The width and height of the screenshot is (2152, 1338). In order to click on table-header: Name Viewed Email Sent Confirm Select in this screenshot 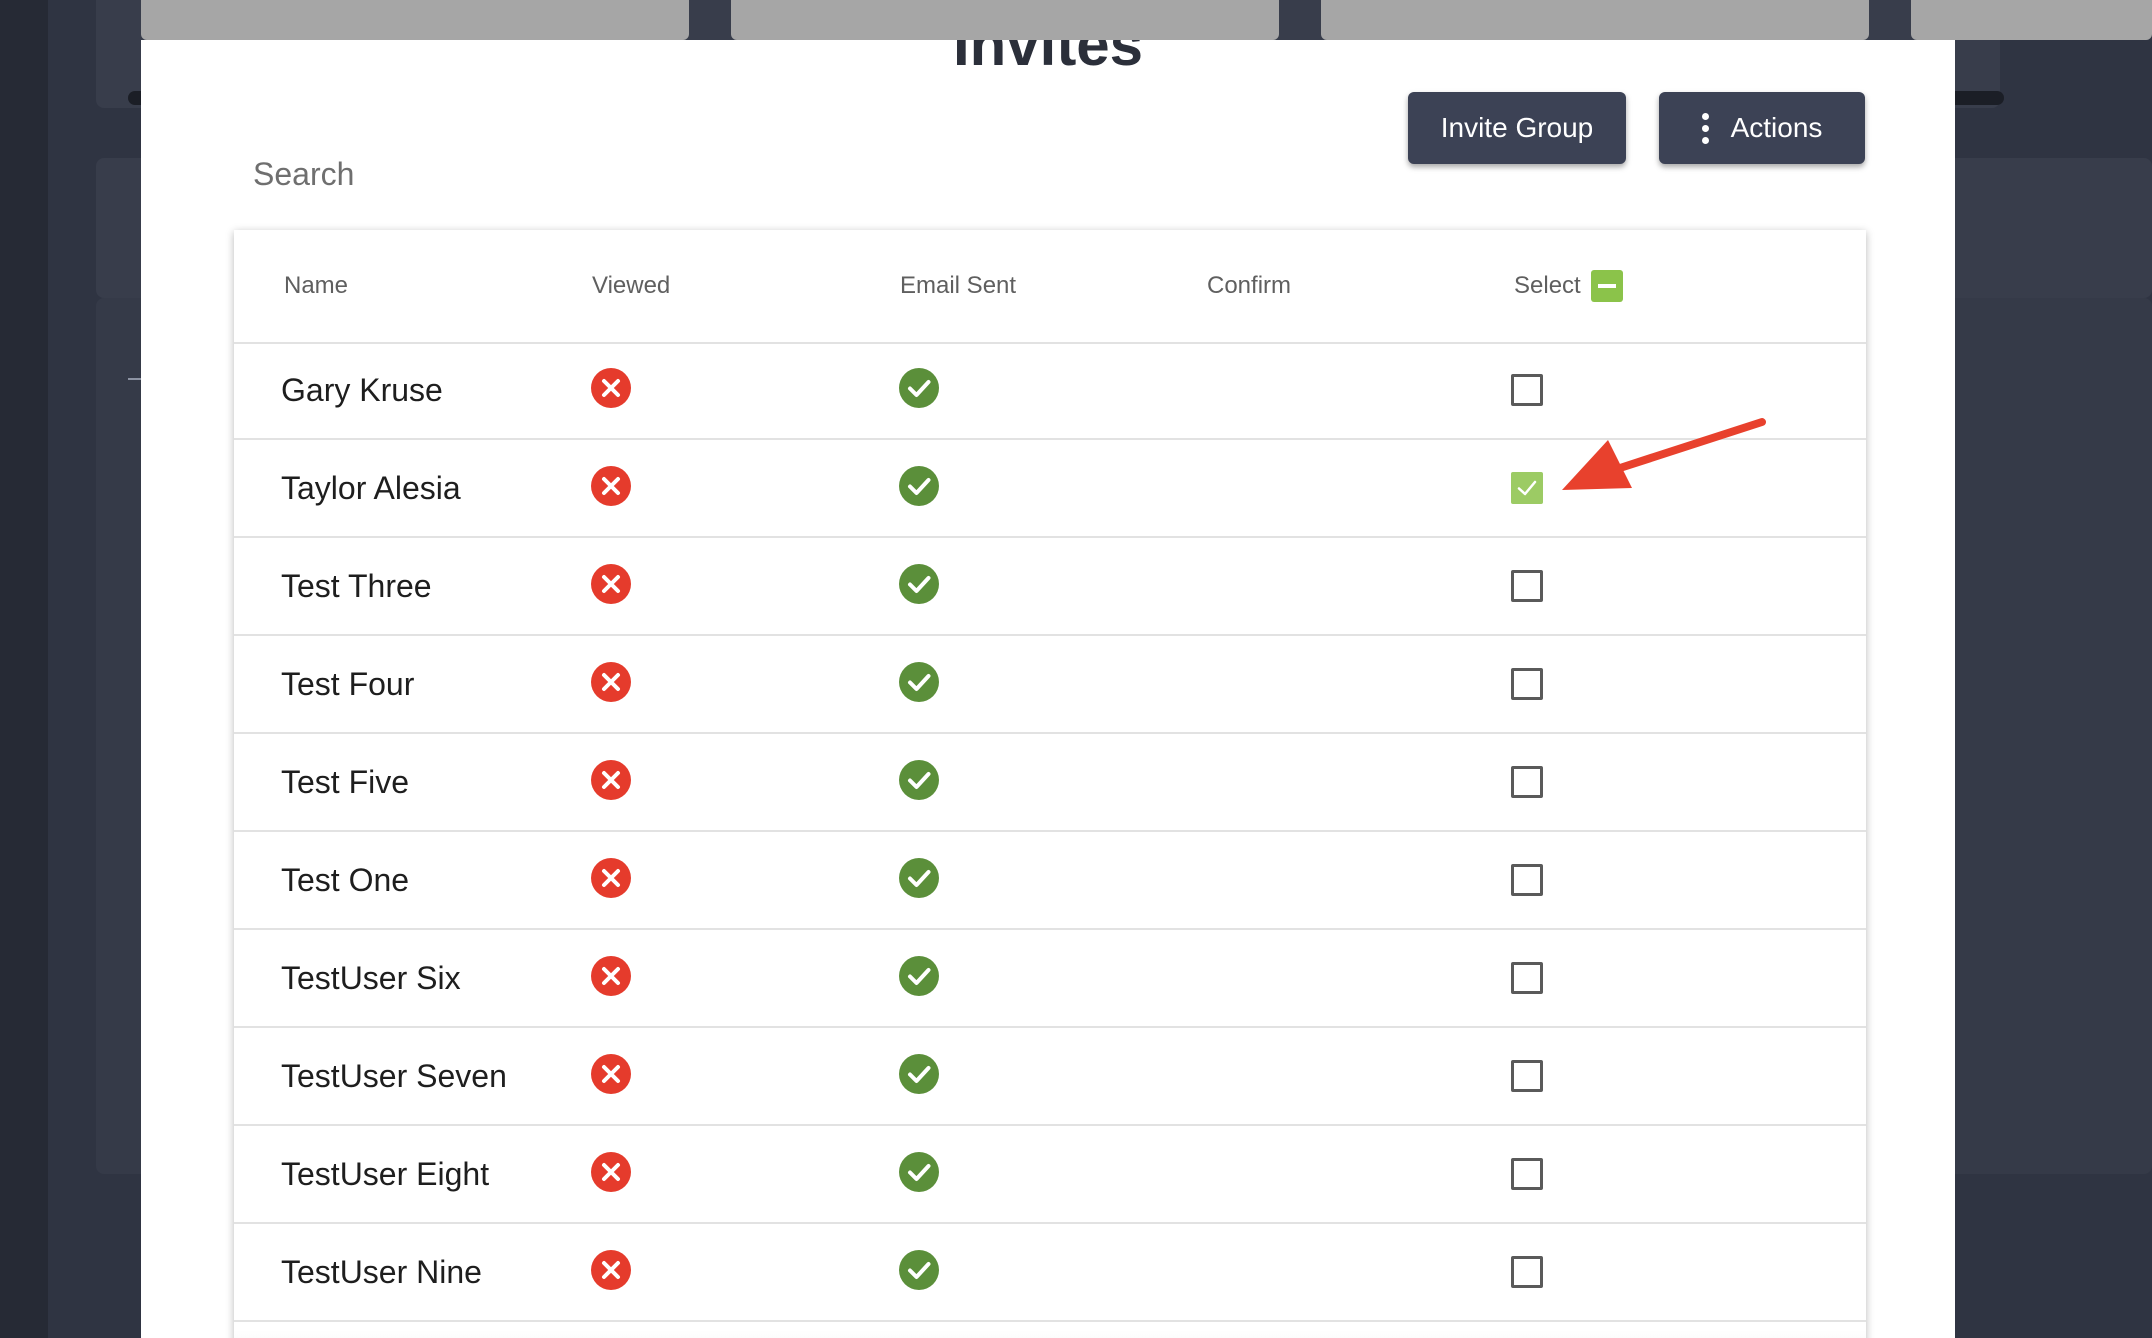, I will do `click(1050, 287)`.